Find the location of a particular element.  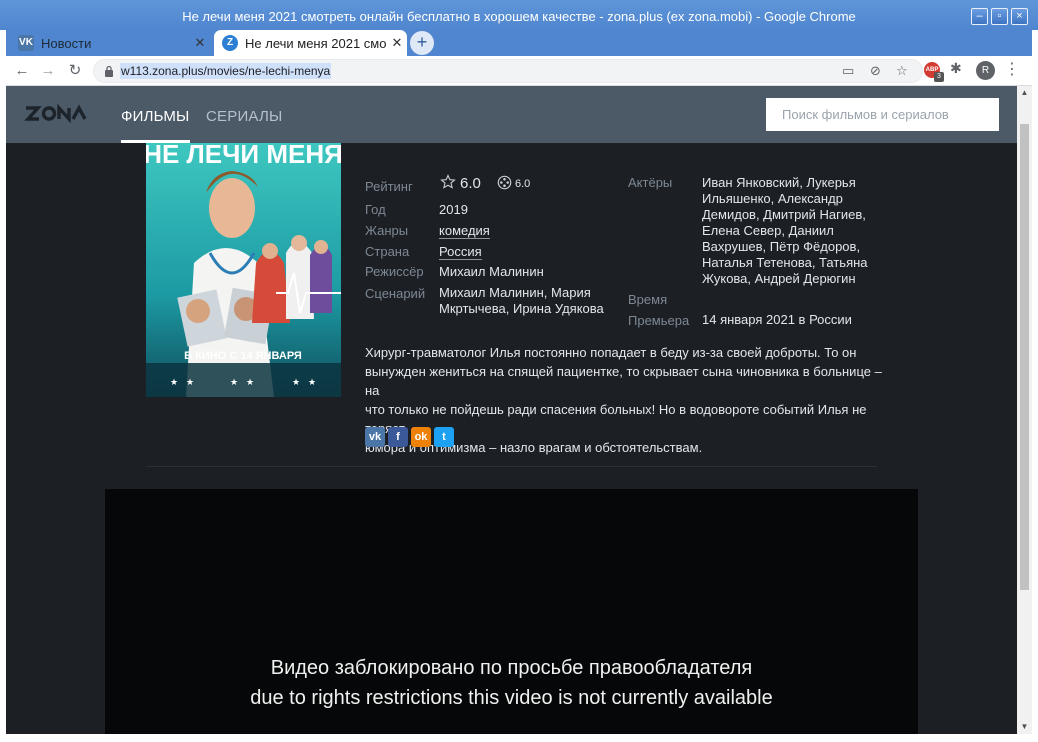

director-label: Режиссёр is located at coordinates (394, 271).